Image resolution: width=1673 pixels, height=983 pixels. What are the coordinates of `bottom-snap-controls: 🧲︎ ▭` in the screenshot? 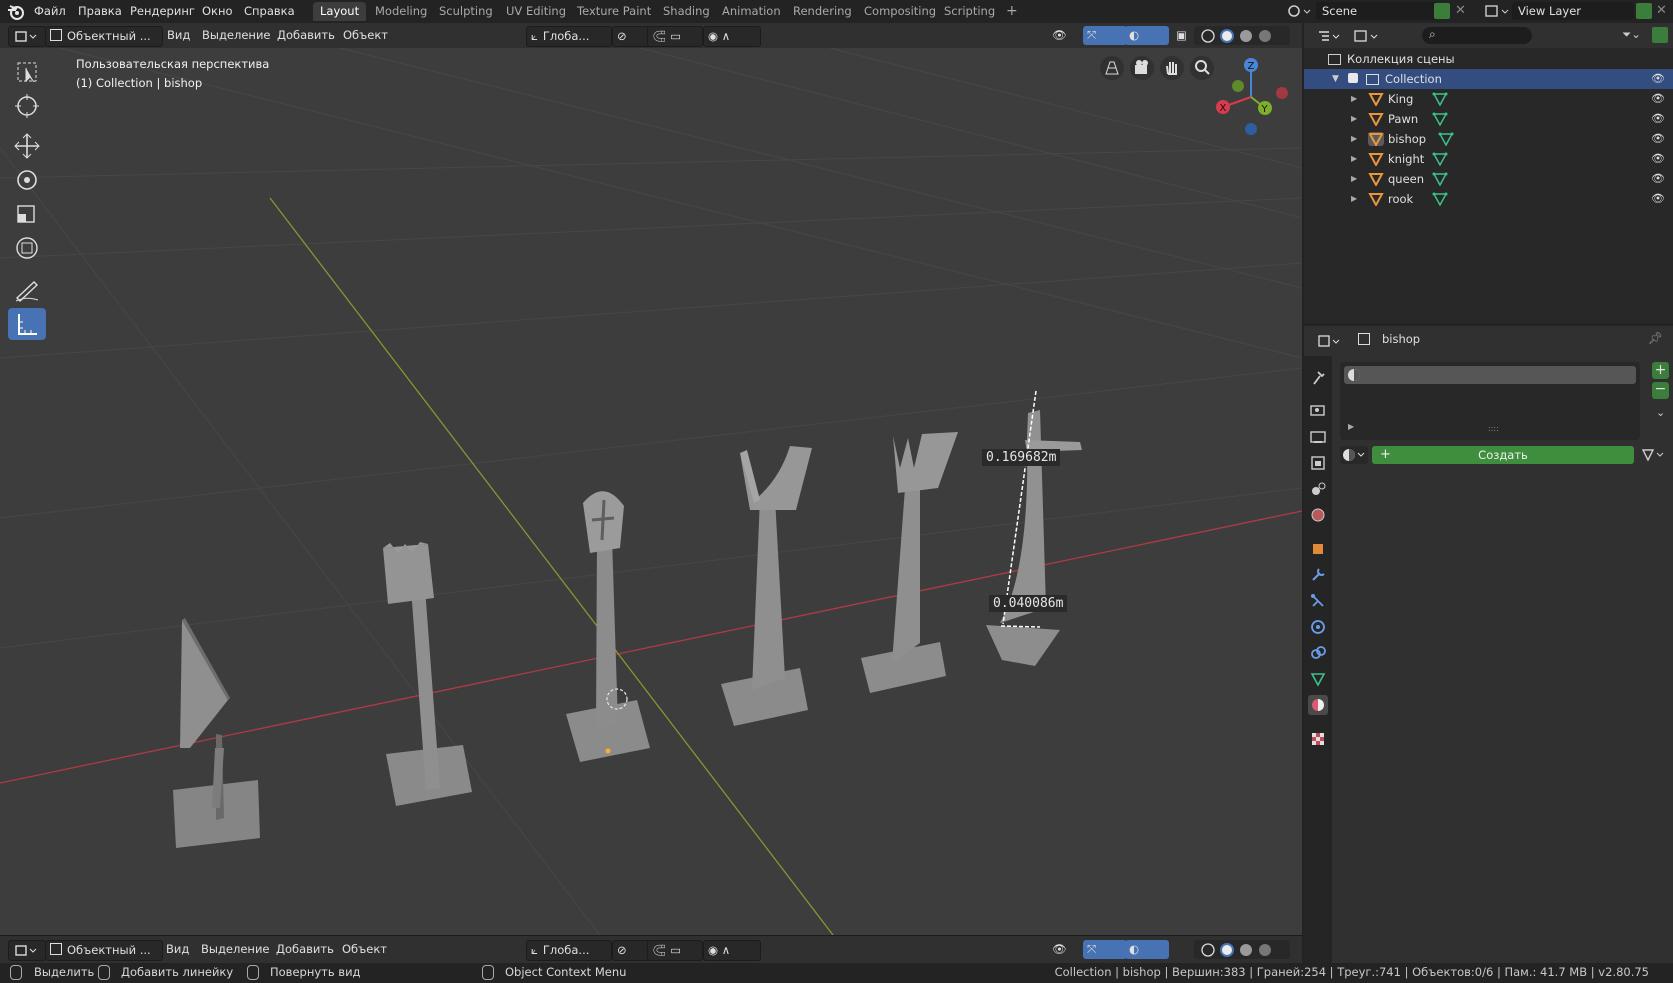 It's located at (675, 950).